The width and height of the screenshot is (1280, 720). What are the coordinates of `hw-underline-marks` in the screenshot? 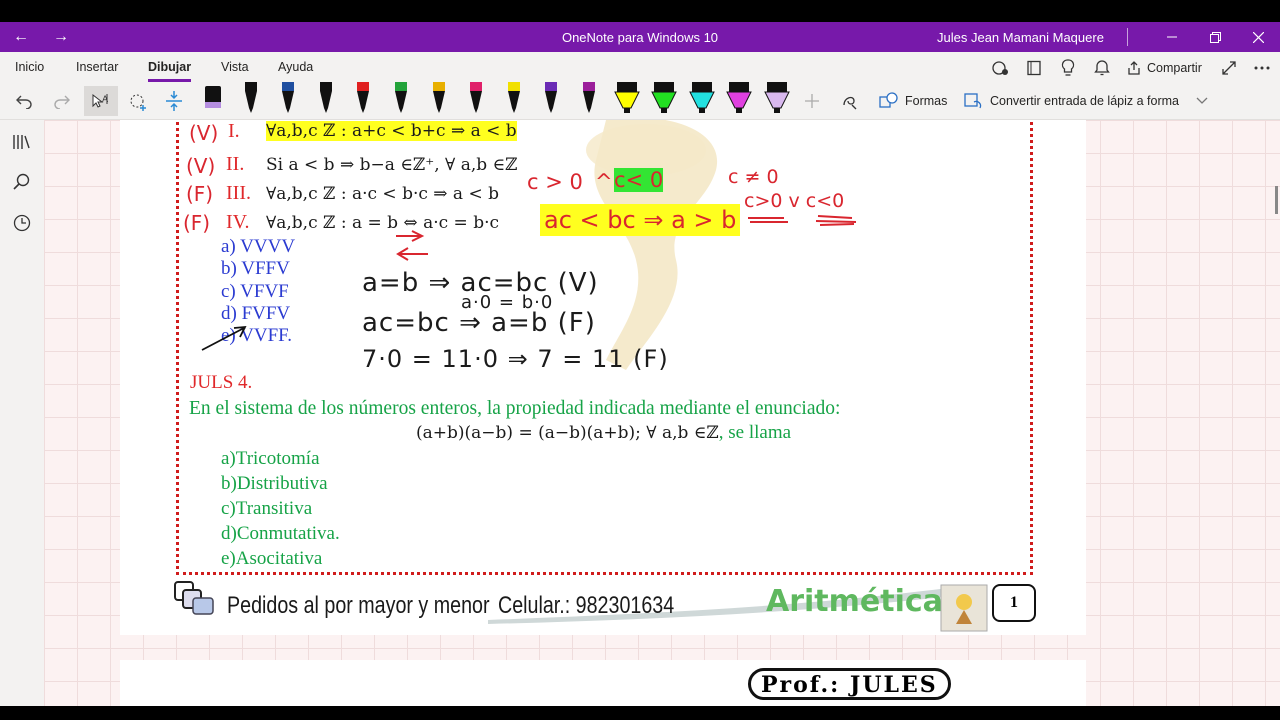 It's located at (802, 220).